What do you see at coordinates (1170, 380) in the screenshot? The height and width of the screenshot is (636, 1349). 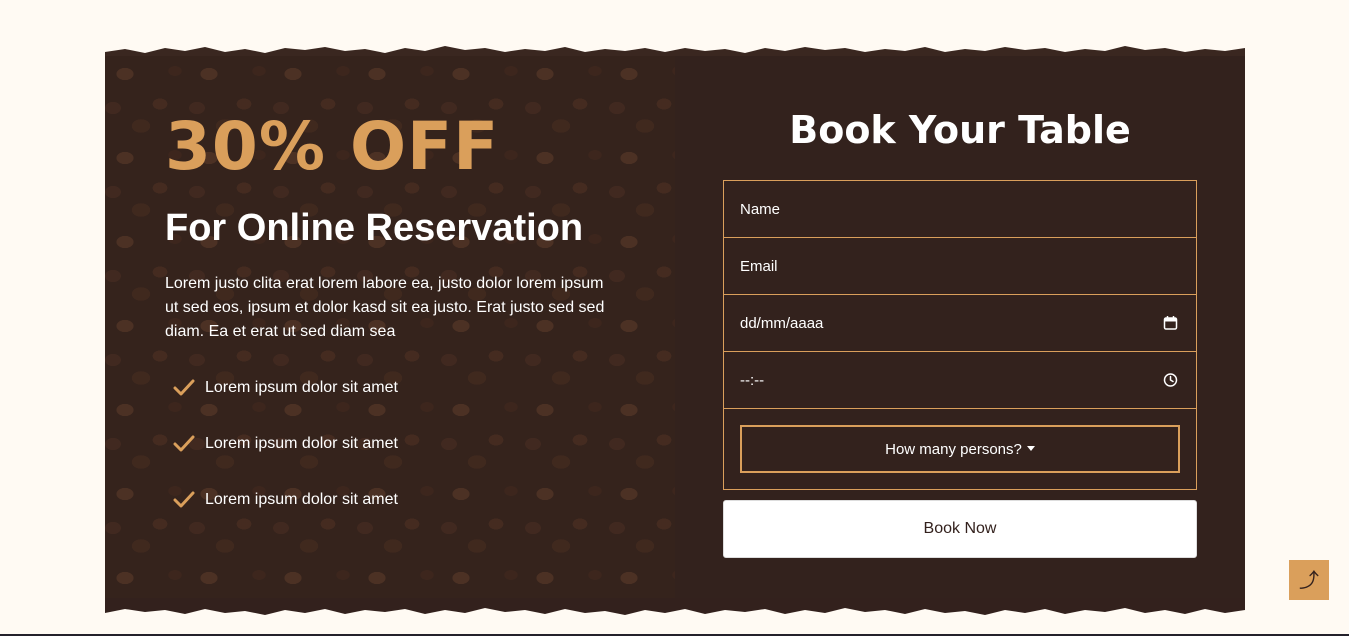 I see `clock-icon` at bounding box center [1170, 380].